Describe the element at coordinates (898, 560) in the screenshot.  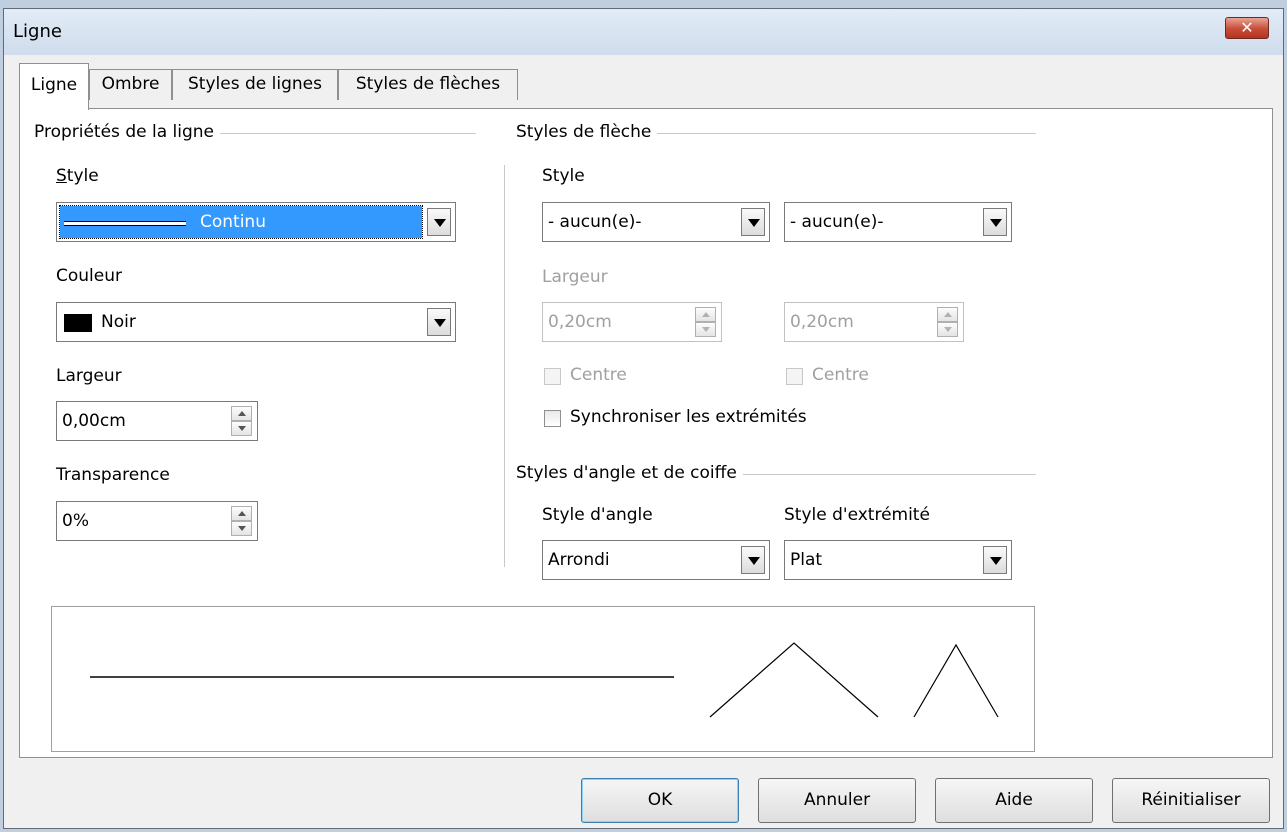
I see `cap-style-select: Plat` at that location.